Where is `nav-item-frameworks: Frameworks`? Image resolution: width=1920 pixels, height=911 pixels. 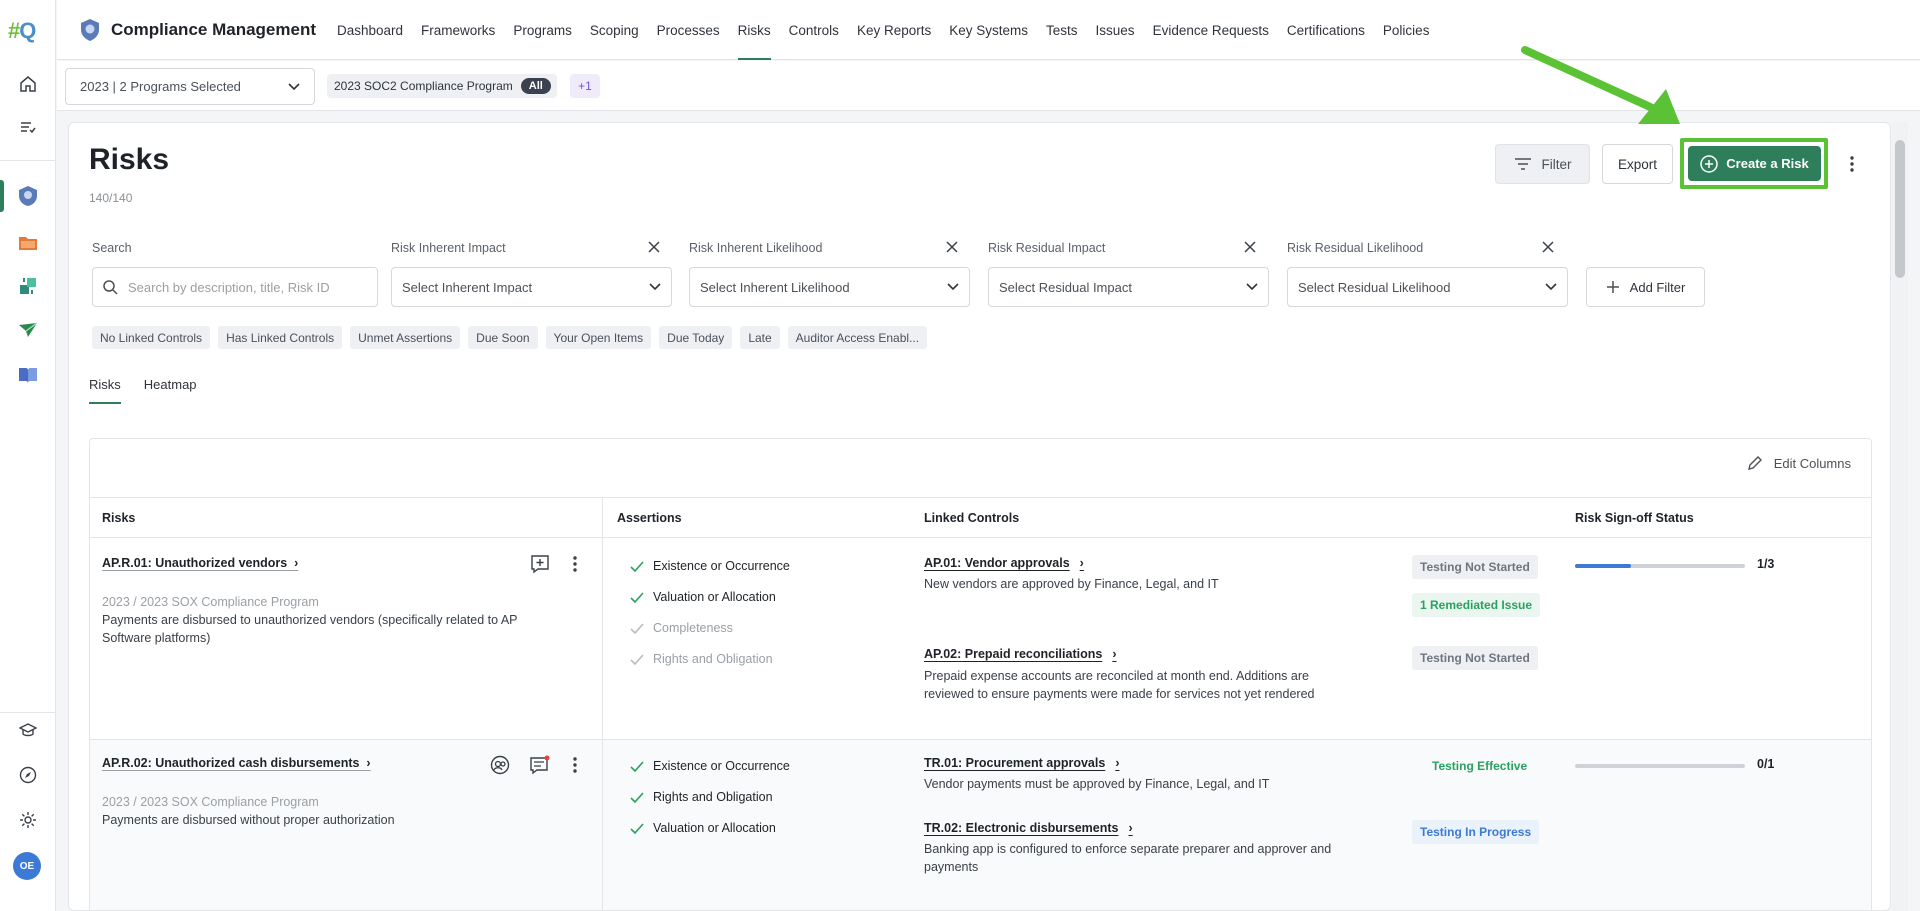 nav-item-frameworks: Frameworks is located at coordinates (458, 30).